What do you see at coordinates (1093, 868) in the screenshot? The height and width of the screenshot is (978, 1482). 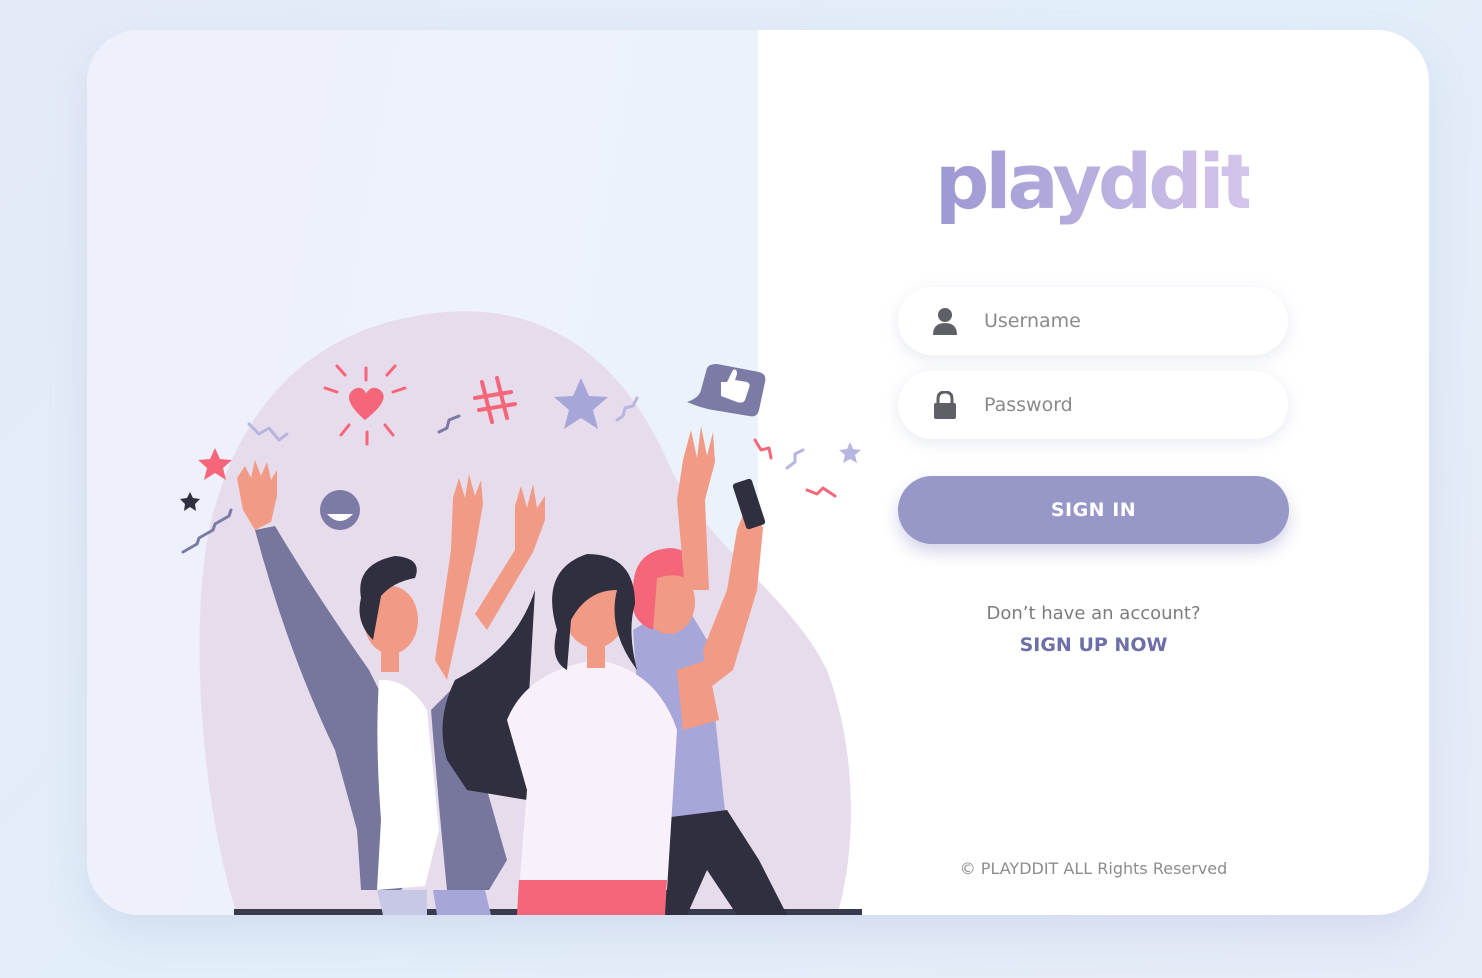 I see `copyright-footer: © PLAYDDIT ALL Rights Reserved` at bounding box center [1093, 868].